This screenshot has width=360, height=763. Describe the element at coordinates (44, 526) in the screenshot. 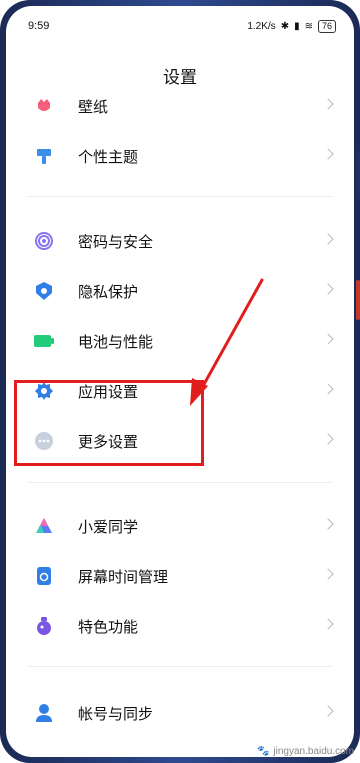

I see `xiaoai-icon` at that location.